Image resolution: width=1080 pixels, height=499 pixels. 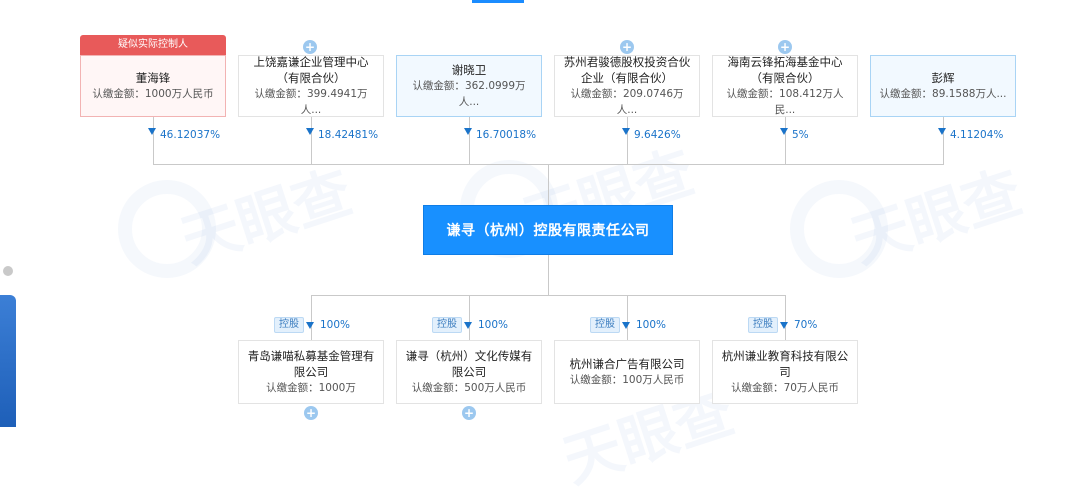 What do you see at coordinates (548, 230) in the screenshot?
I see `target-company-node: 谦寻（杭州）控股有限责任公司` at bounding box center [548, 230].